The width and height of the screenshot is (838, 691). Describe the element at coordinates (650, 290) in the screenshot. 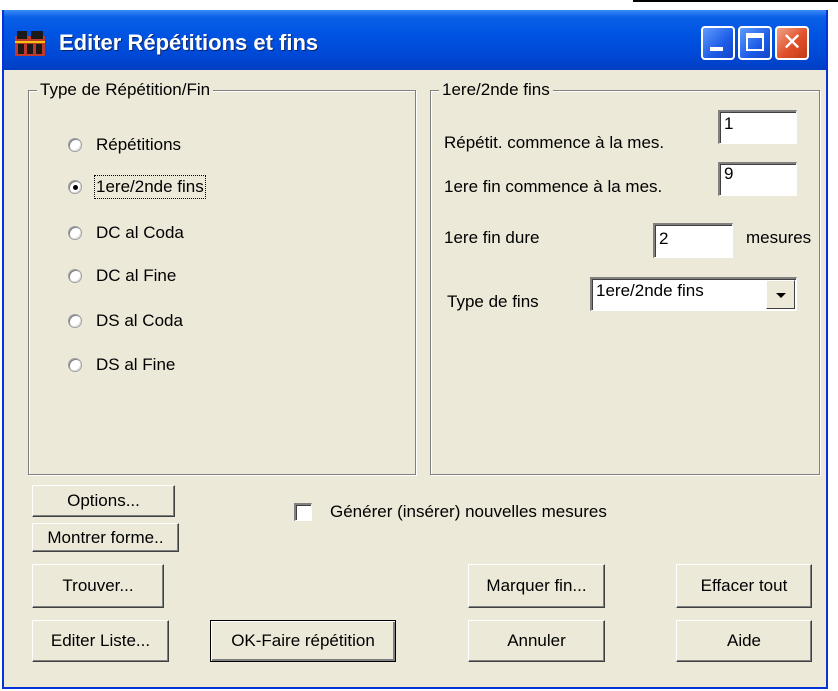

I see `endings-type-value: 1ere/2nde fins` at that location.